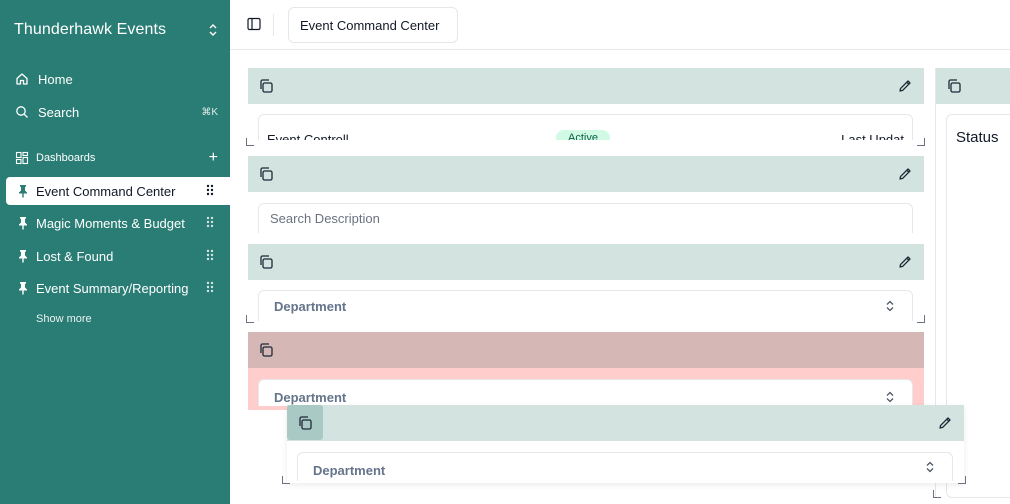 The width and height of the screenshot is (1010, 504). Describe the element at coordinates (112, 288) in the screenshot. I see `sidebar-item-label: Event Summary/Reporting` at that location.